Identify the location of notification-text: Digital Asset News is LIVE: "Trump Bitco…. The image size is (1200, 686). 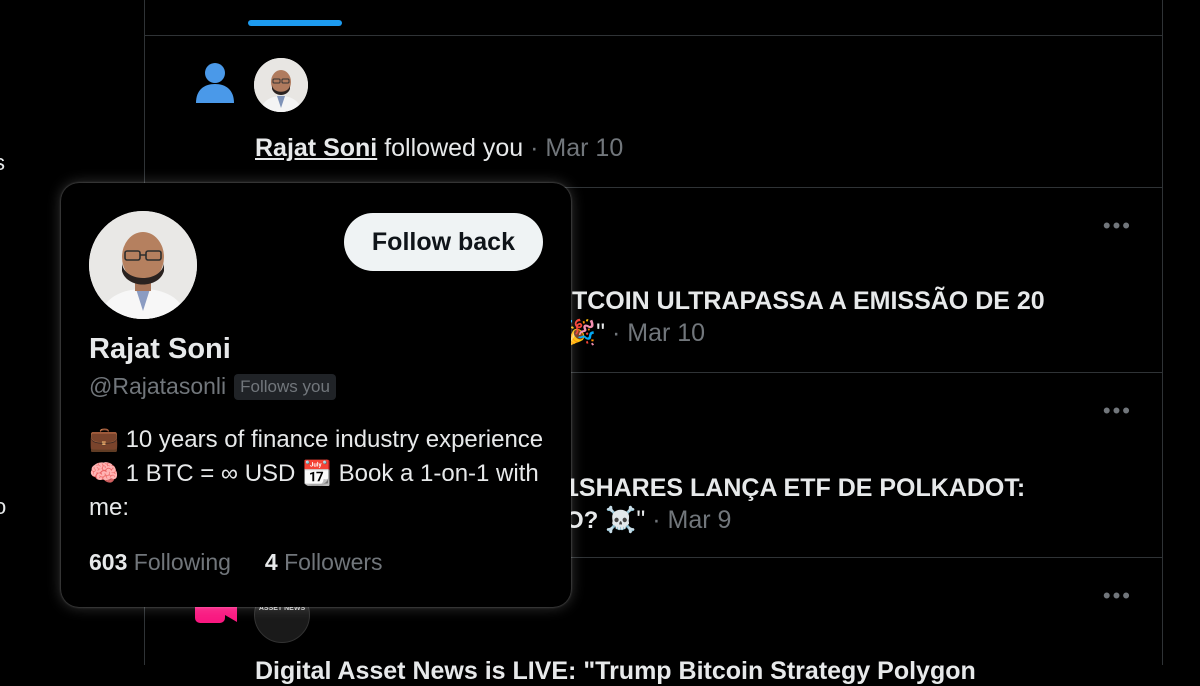
(615, 671).